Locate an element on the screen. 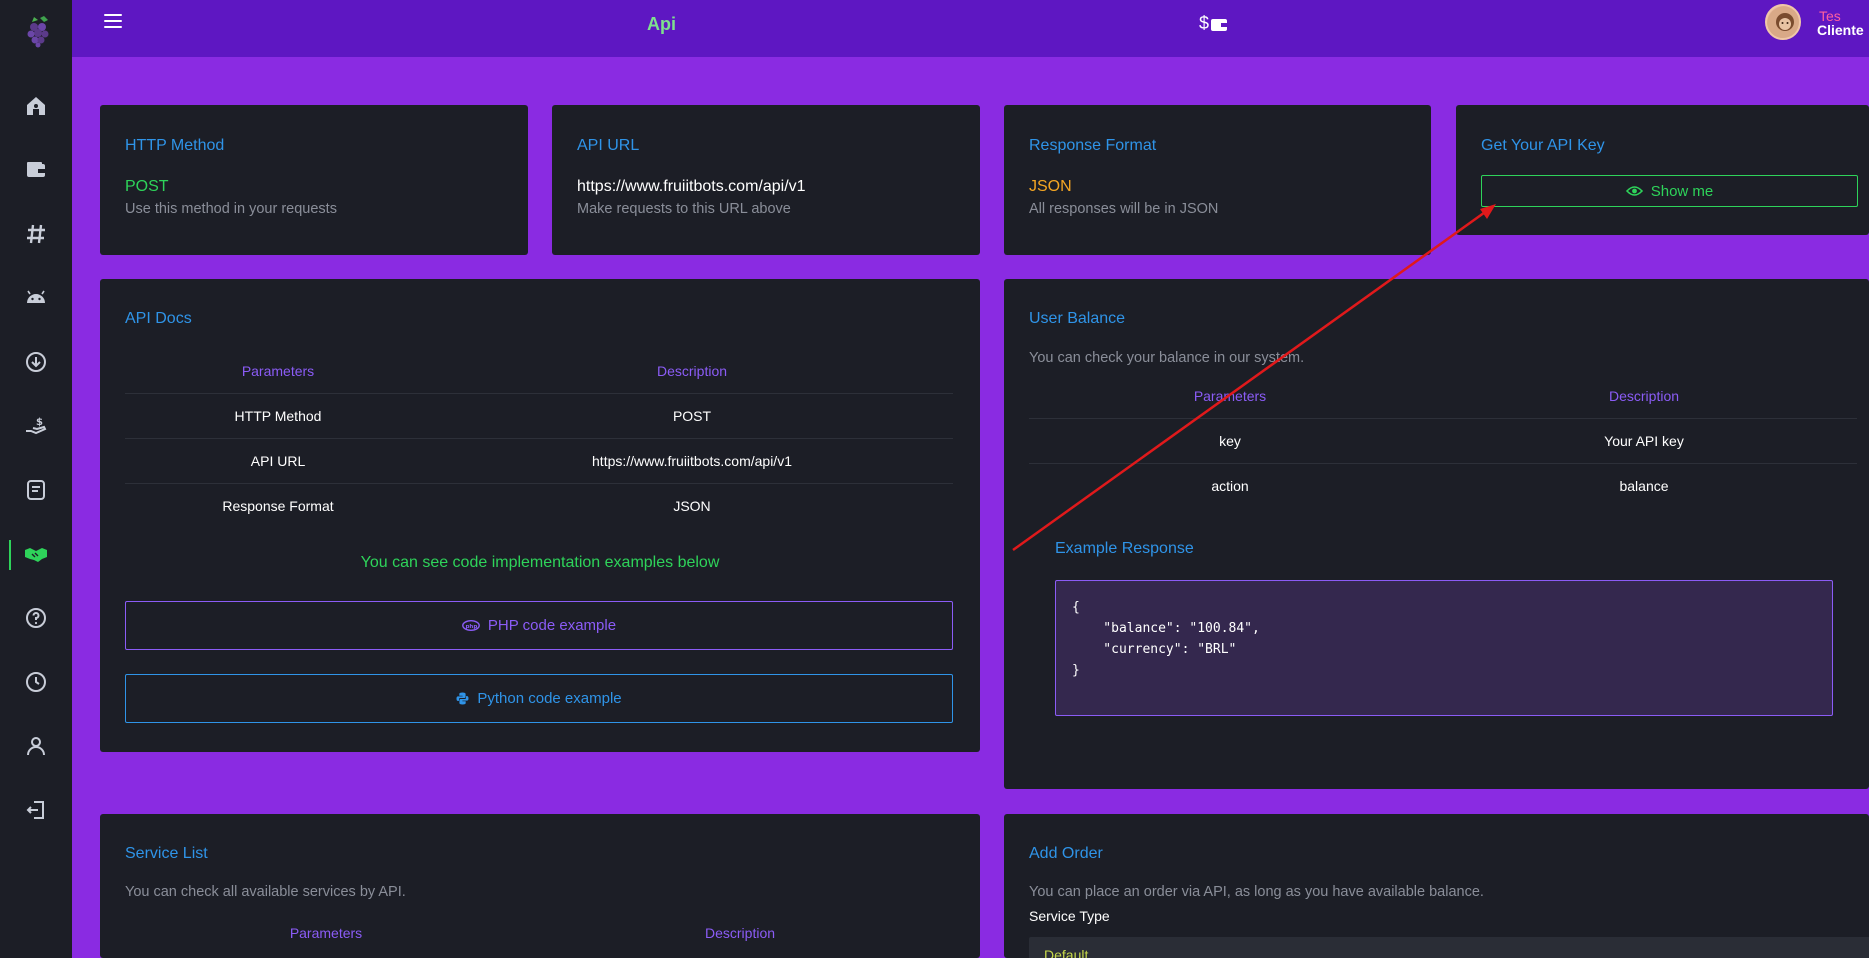 This screenshot has height=958, width=1869. android-icon is located at coordinates (36, 296).